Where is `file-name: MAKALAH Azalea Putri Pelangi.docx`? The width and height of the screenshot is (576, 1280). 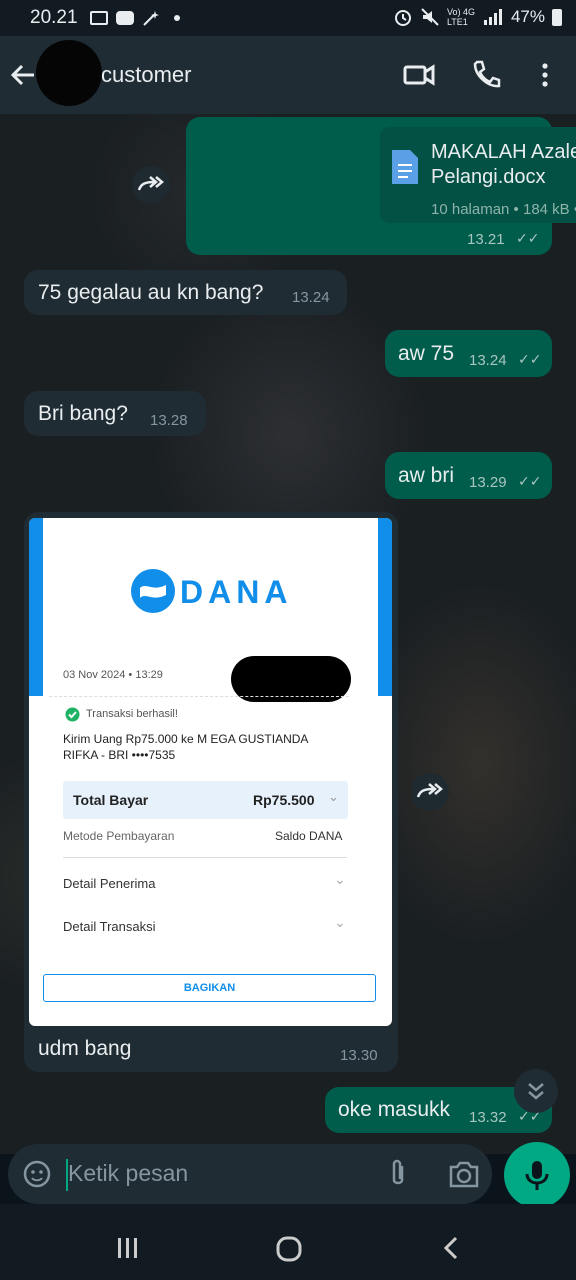 file-name: MAKALAH Azalea Putri Pelangi.docx is located at coordinates (503, 165).